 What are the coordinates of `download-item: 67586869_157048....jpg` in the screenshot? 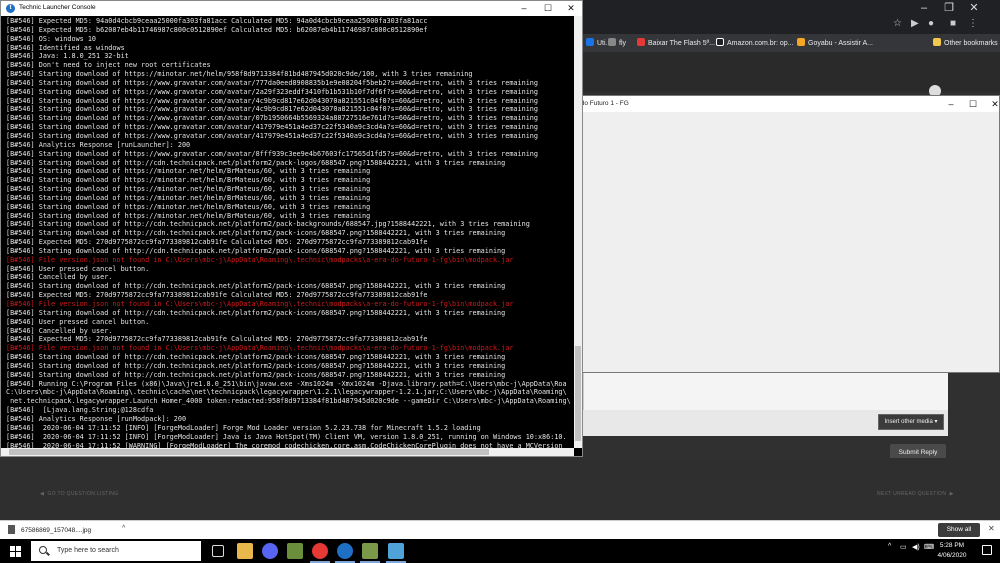 It's located at (49, 529).